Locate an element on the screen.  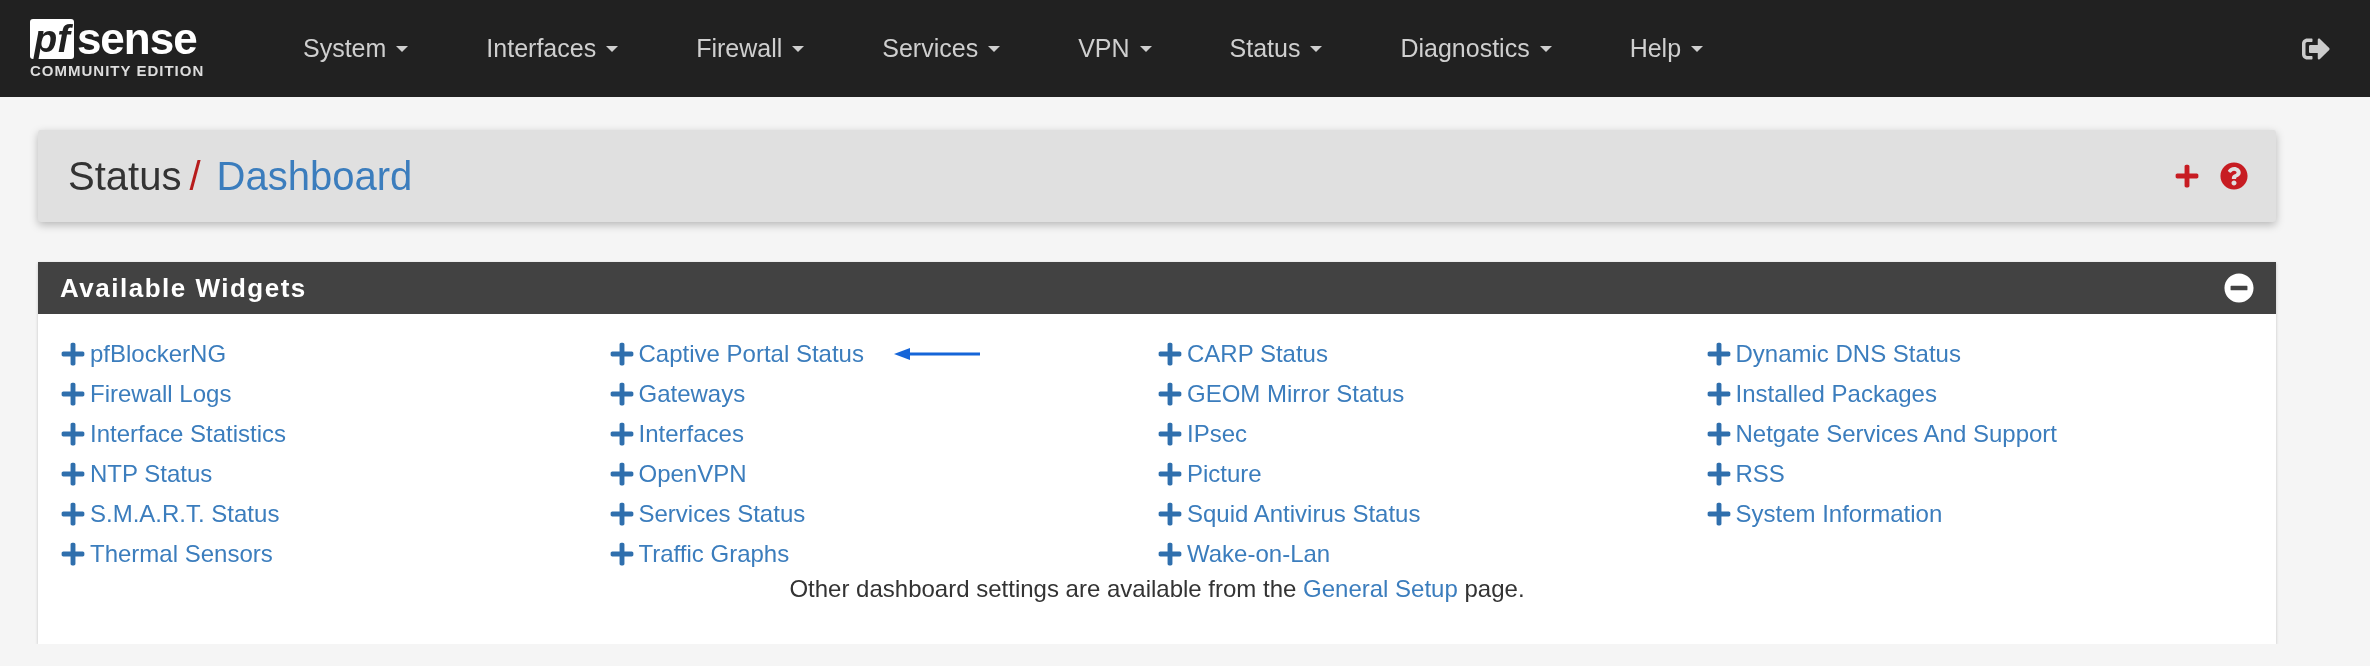
breadcrumb-section: Status is located at coordinates (125, 176).